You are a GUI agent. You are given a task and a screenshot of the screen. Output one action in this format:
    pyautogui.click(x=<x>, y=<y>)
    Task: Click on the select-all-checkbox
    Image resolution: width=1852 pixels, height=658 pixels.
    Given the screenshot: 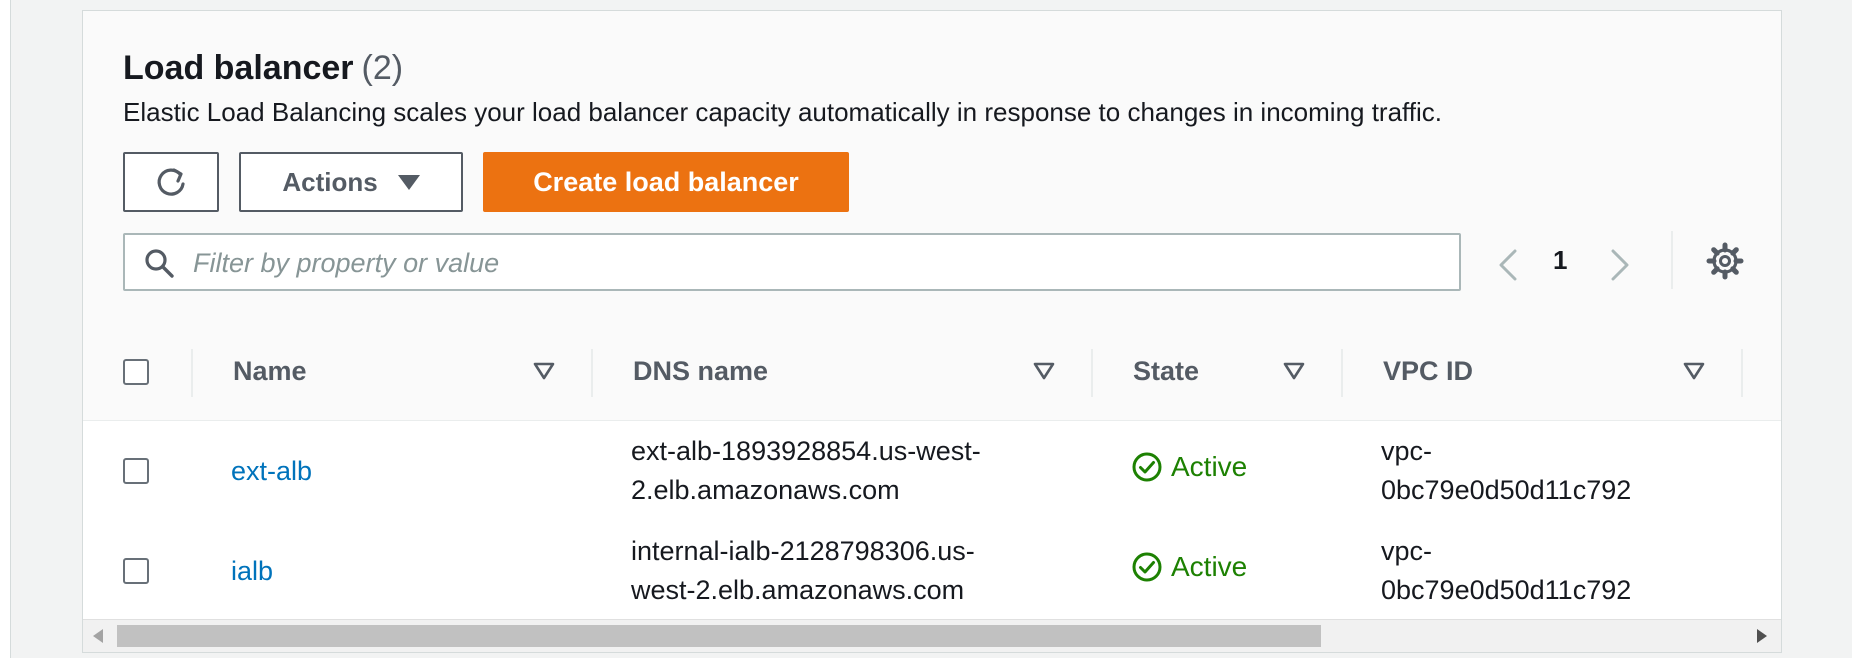 What is the action you would take?
    pyautogui.click(x=136, y=372)
    